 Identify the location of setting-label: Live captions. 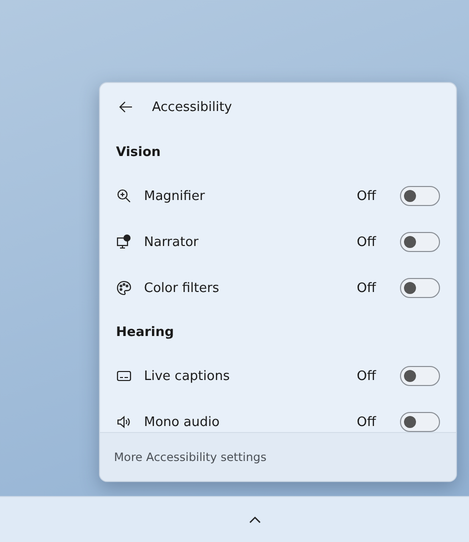
(187, 376).